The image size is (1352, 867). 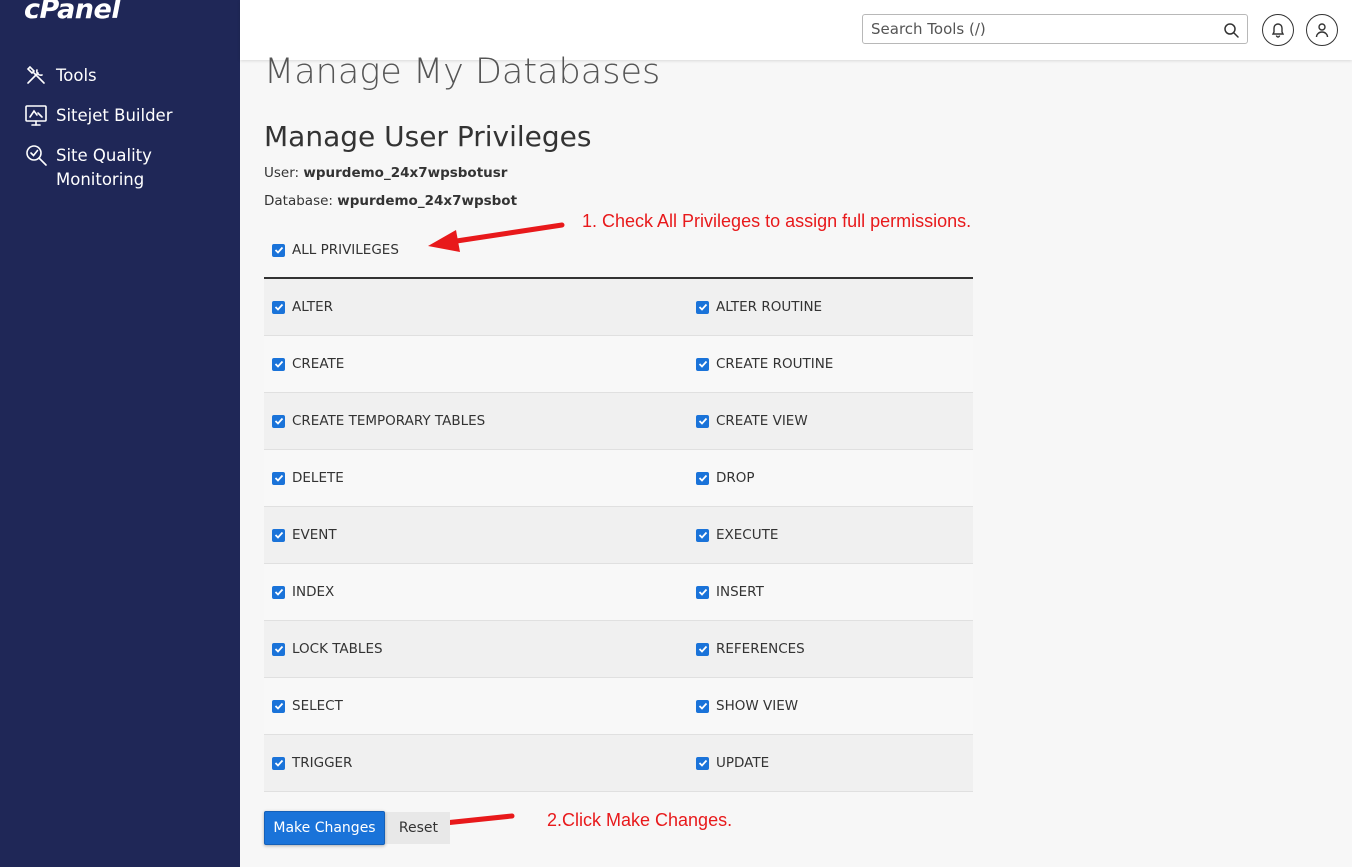 What do you see at coordinates (737, 535) in the screenshot?
I see `privilege-option: EXECUTE` at bounding box center [737, 535].